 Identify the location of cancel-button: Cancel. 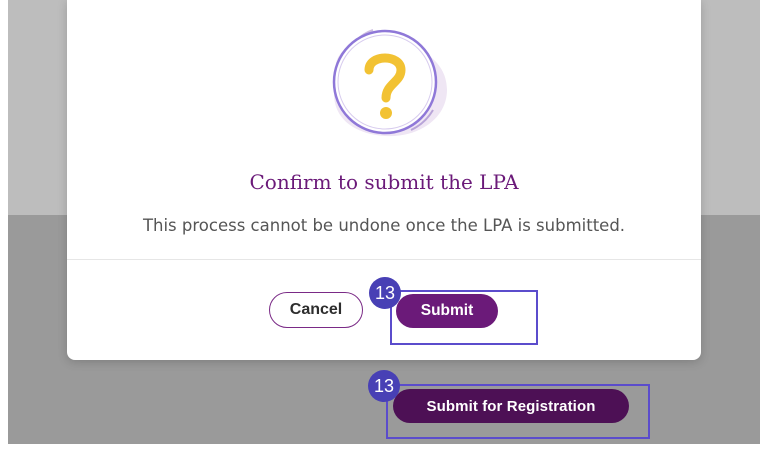
(316, 310).